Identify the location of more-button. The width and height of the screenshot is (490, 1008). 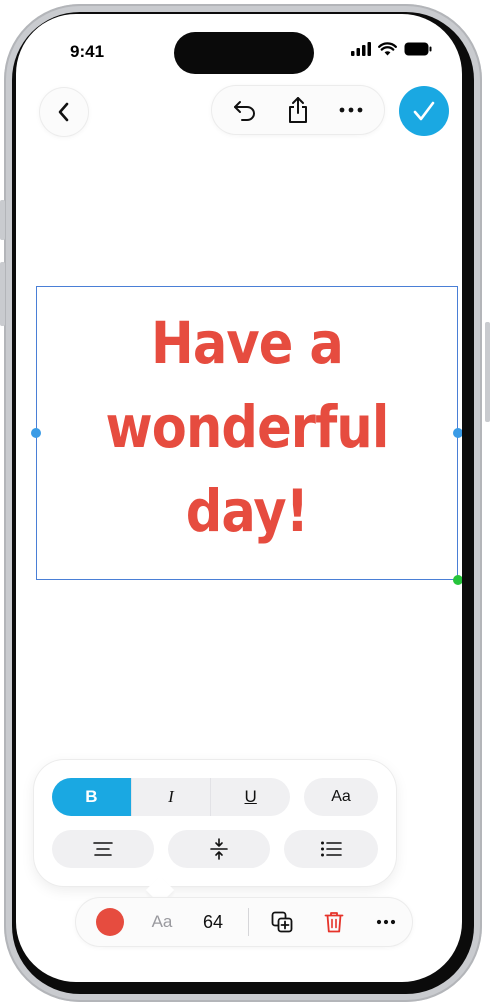
(351, 110).